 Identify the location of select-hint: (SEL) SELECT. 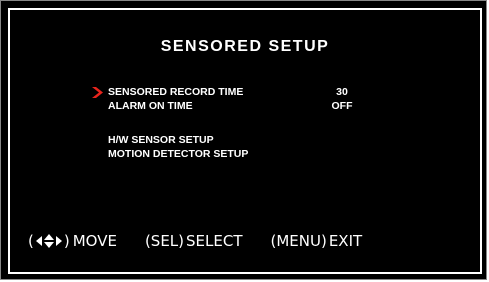
(194, 241).